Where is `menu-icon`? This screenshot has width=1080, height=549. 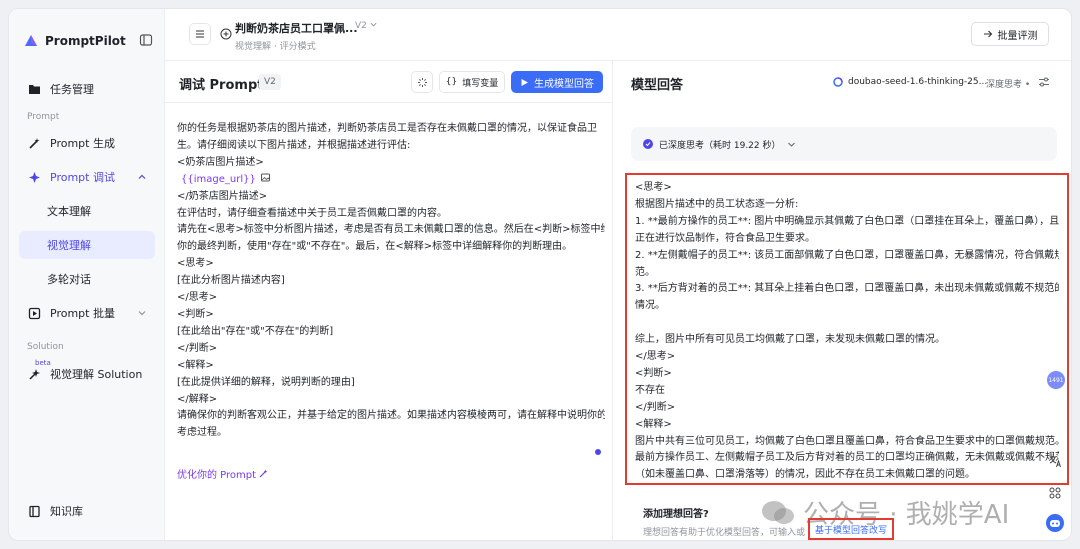 menu-icon is located at coordinates (200, 34).